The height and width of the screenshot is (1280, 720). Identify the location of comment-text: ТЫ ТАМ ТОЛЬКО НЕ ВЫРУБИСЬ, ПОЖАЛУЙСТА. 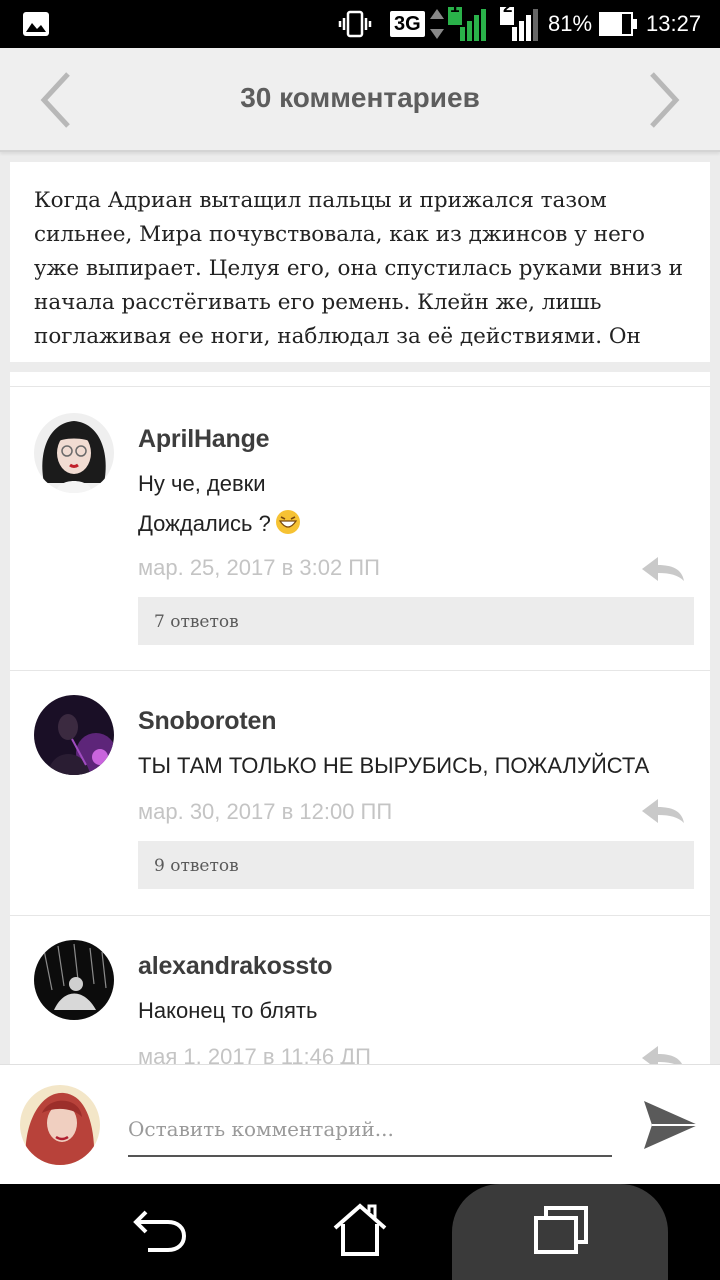
(394, 765).